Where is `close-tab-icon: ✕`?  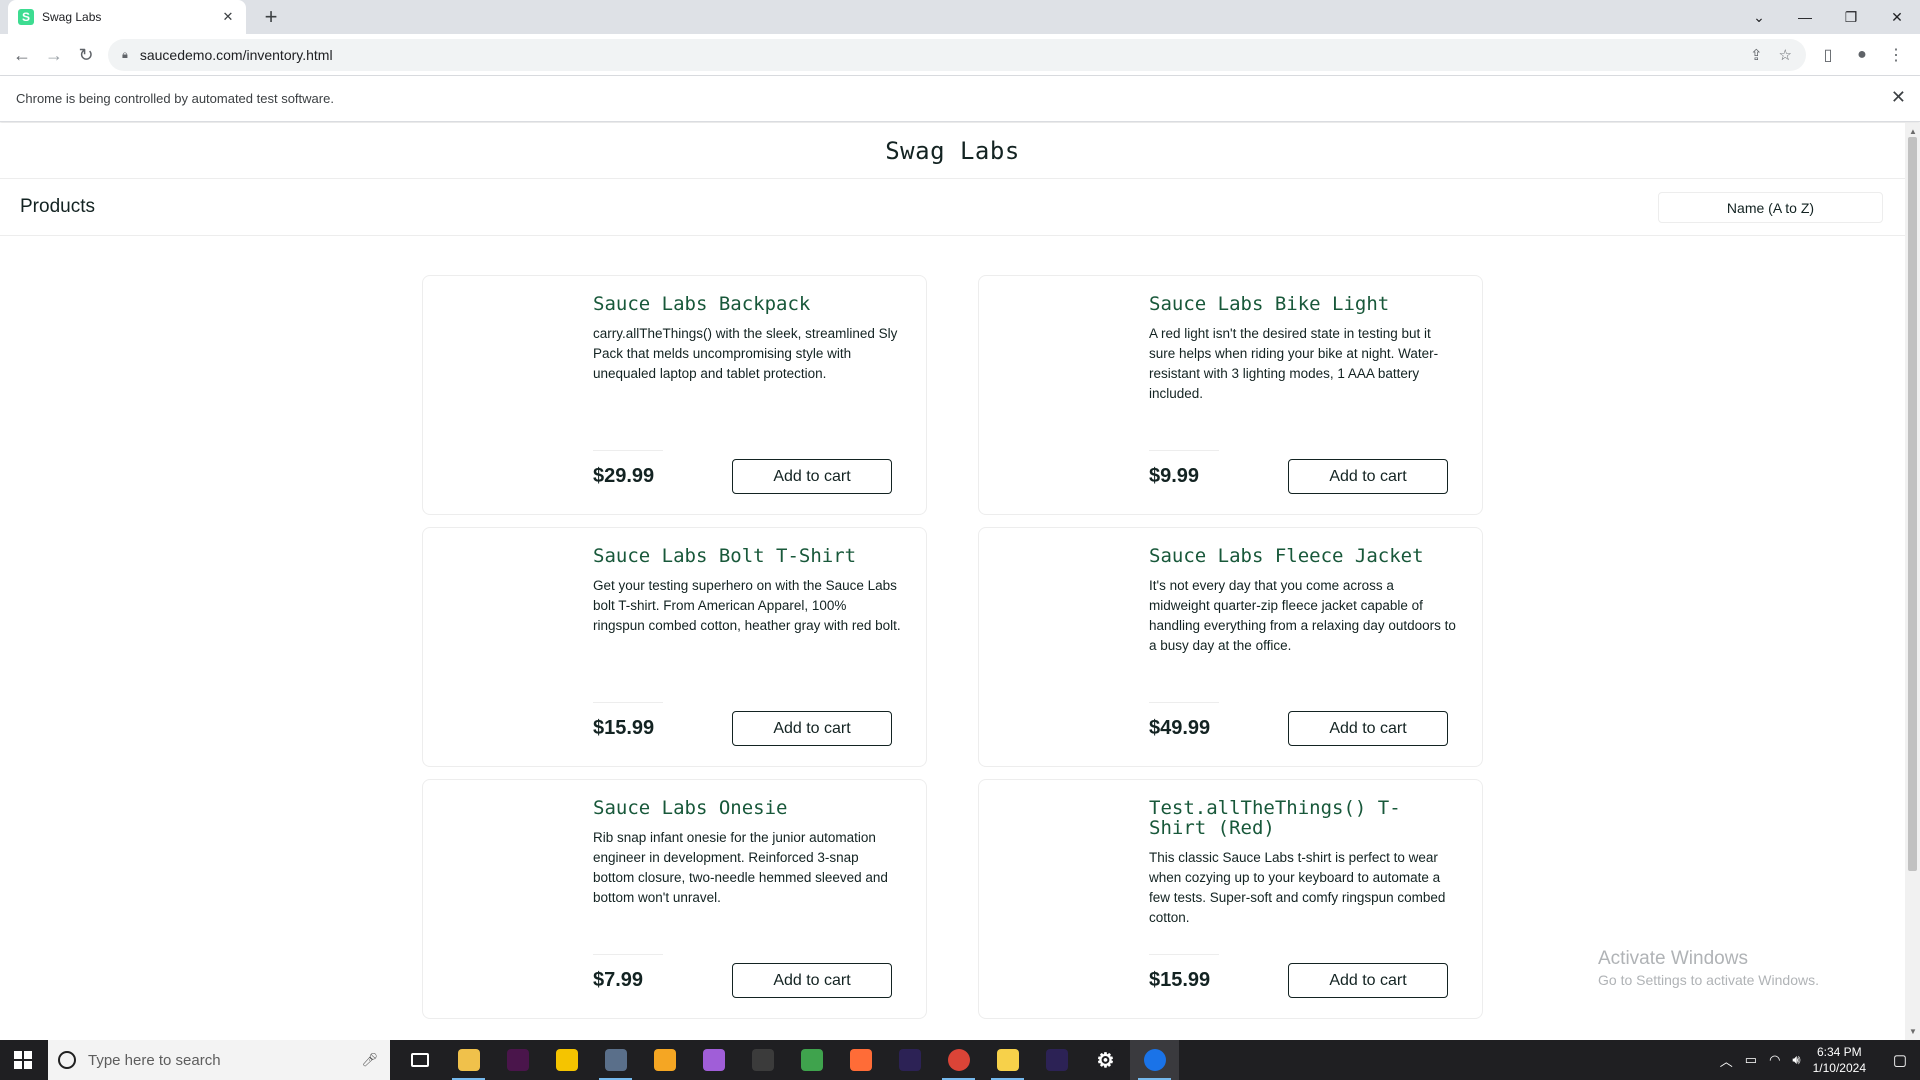
close-tab-icon: ✕ is located at coordinates (228, 17).